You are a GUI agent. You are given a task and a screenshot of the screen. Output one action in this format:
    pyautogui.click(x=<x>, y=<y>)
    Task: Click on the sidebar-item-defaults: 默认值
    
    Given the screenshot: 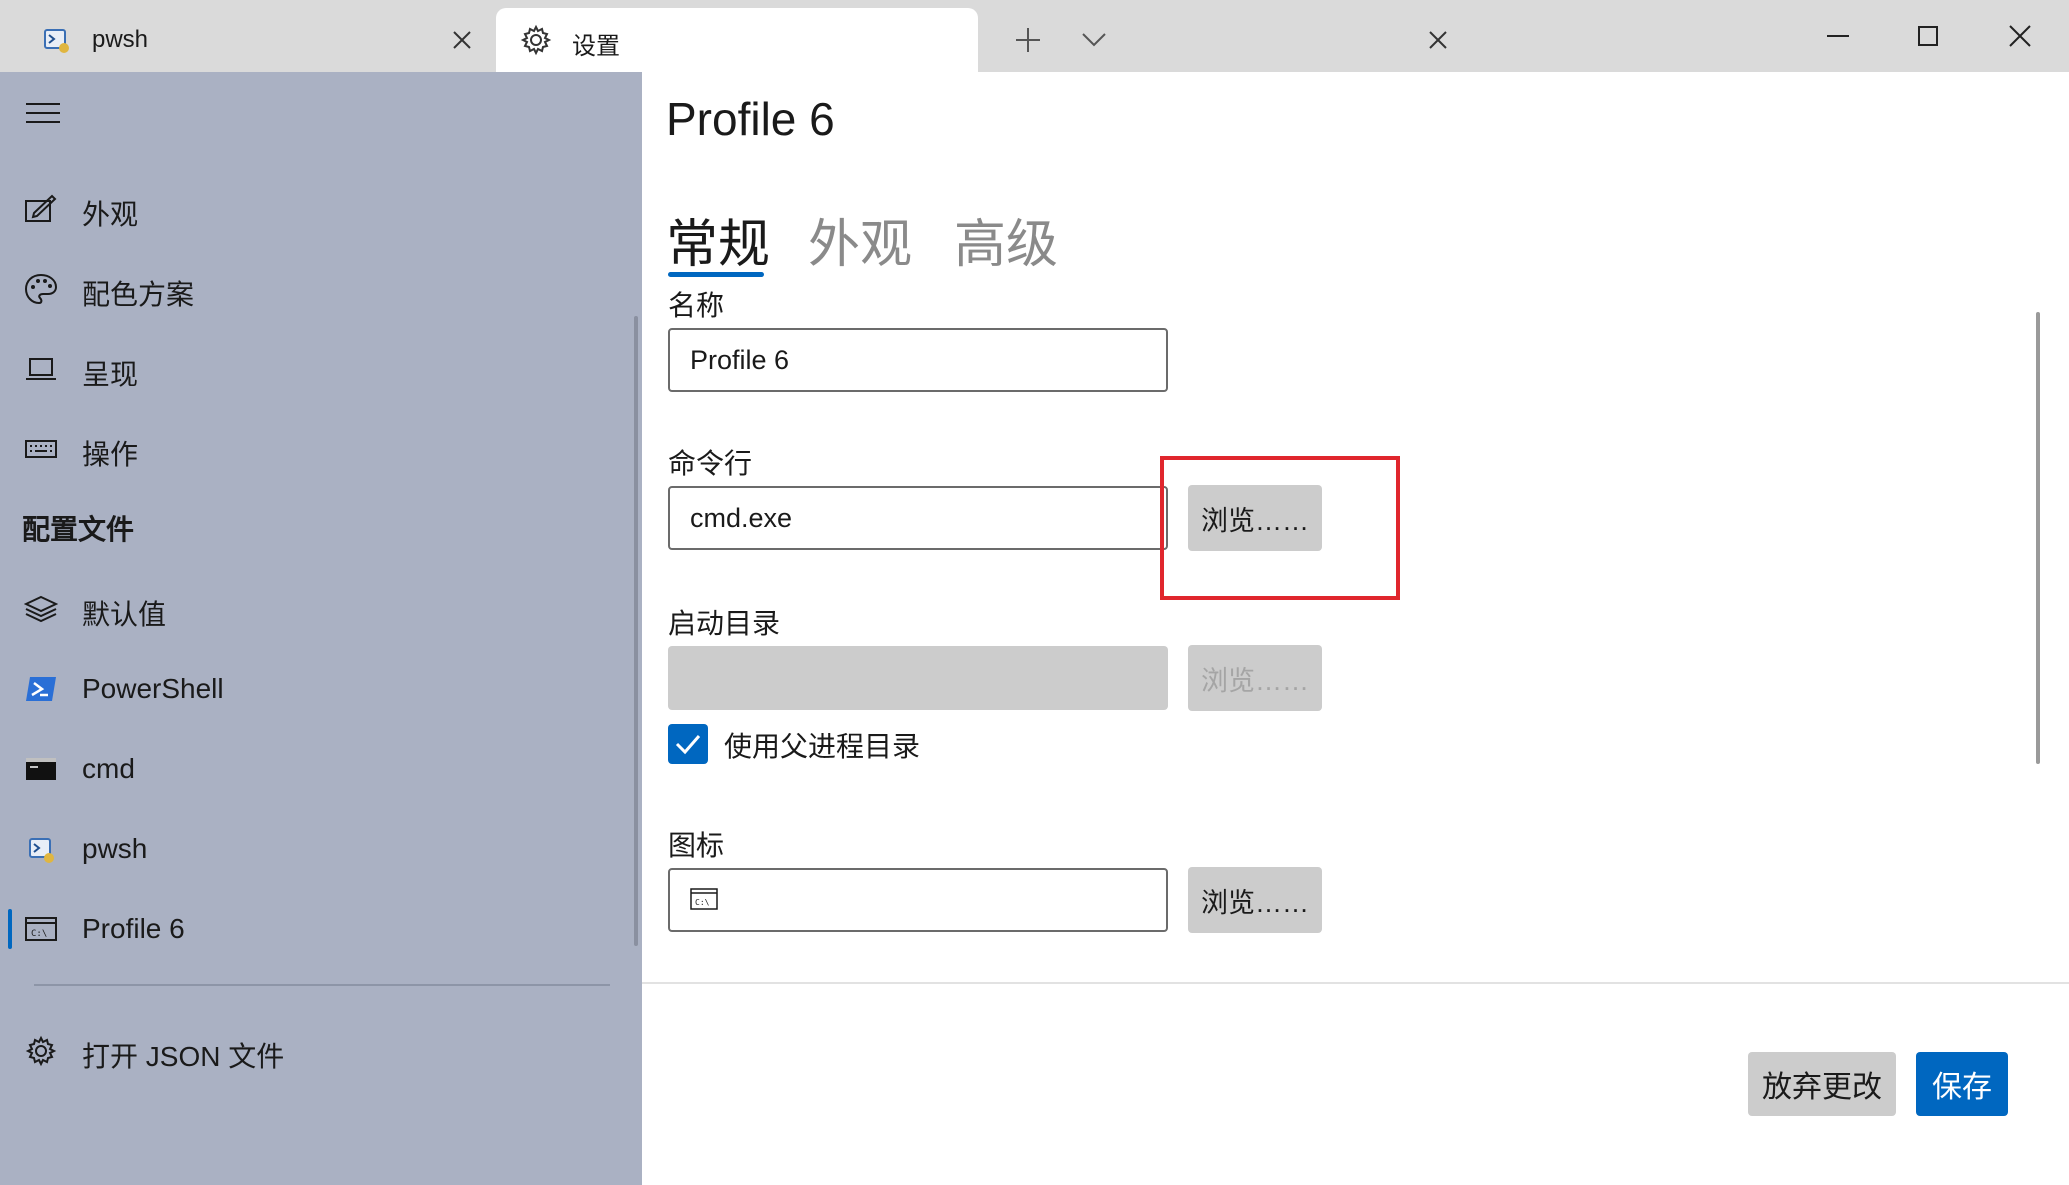 What is the action you would take?
    pyautogui.click(x=315, y=609)
    